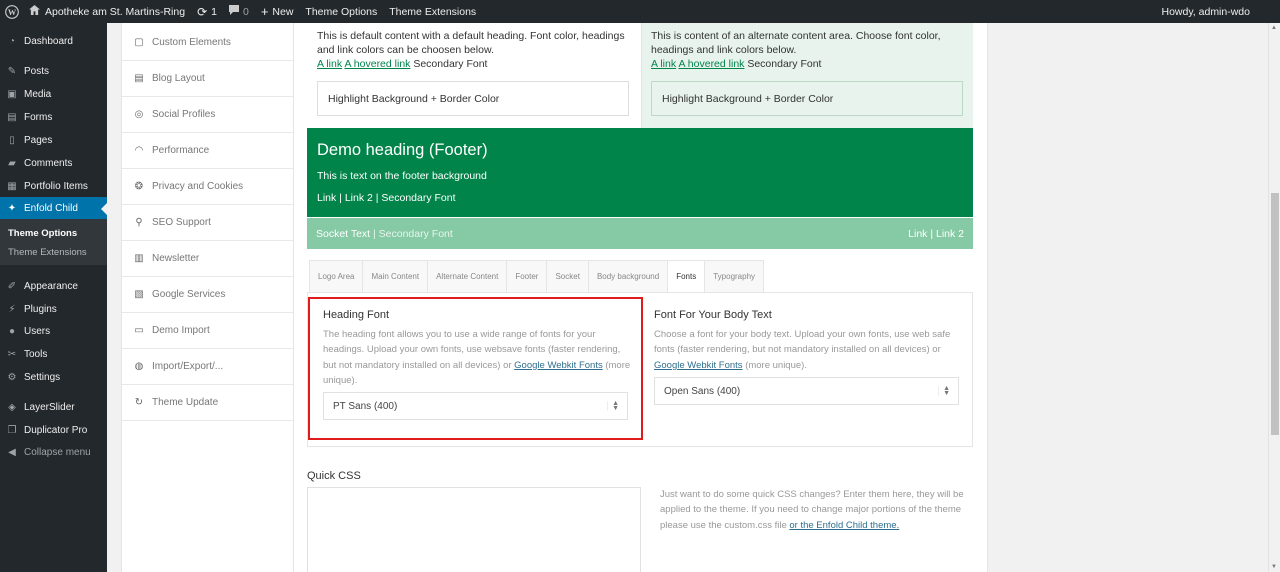 This screenshot has width=1280, height=572. What do you see at coordinates (12, 309) in the screenshot?
I see `plug-icon: ⚡` at bounding box center [12, 309].